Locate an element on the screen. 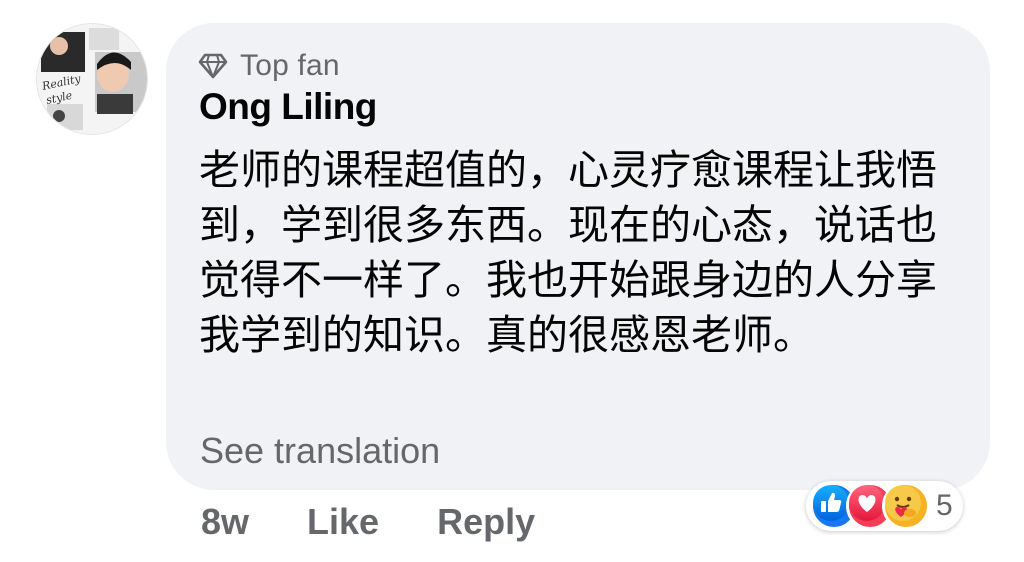  timestamp: 8w is located at coordinates (225, 522).